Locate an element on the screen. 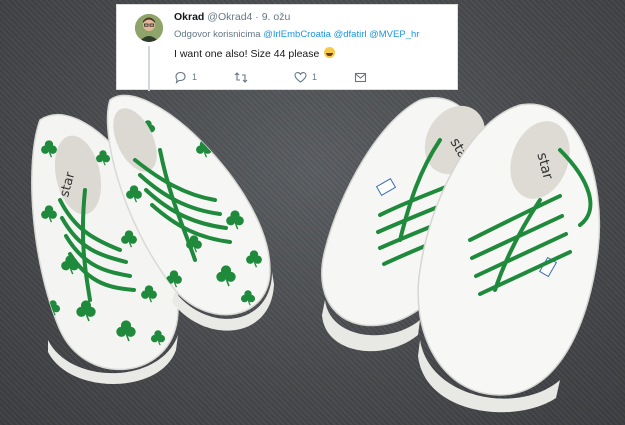 The width and height of the screenshot is (625, 425). tweet-date: 9. ožu is located at coordinates (276, 17).